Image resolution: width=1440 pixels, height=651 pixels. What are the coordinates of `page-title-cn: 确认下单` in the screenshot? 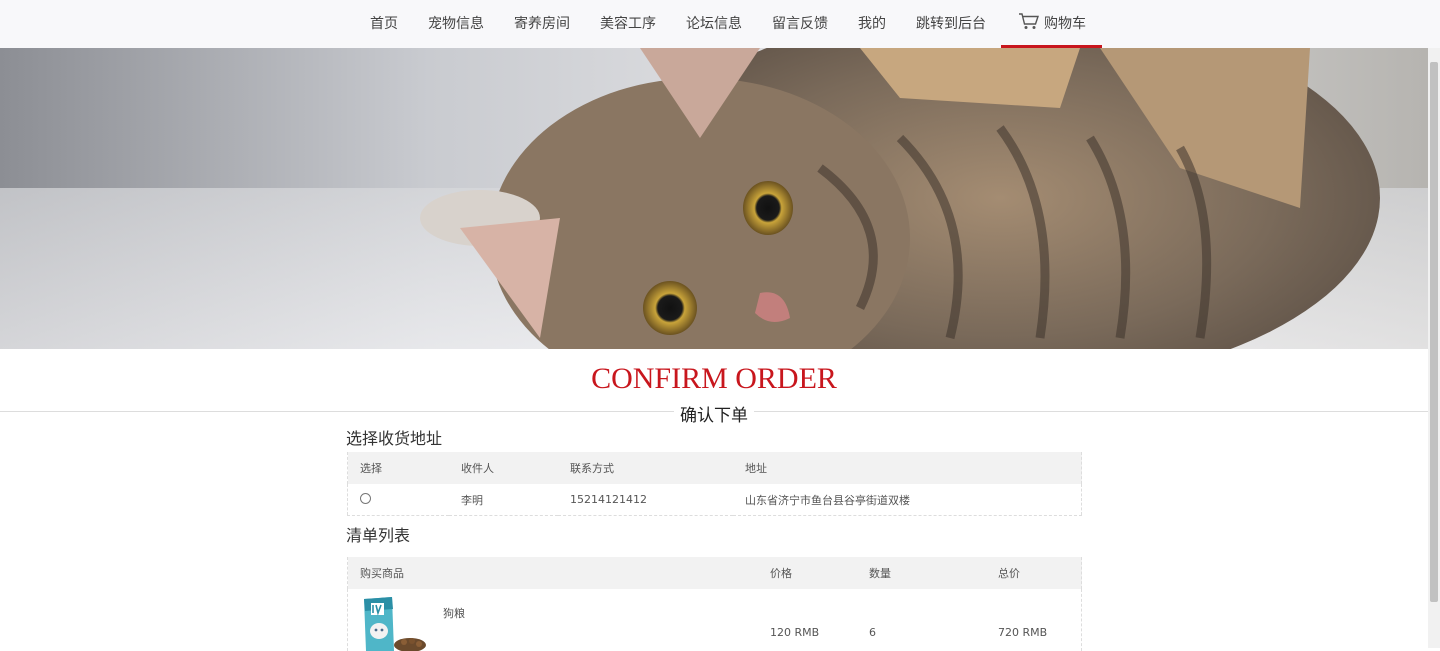 It's located at (714, 413).